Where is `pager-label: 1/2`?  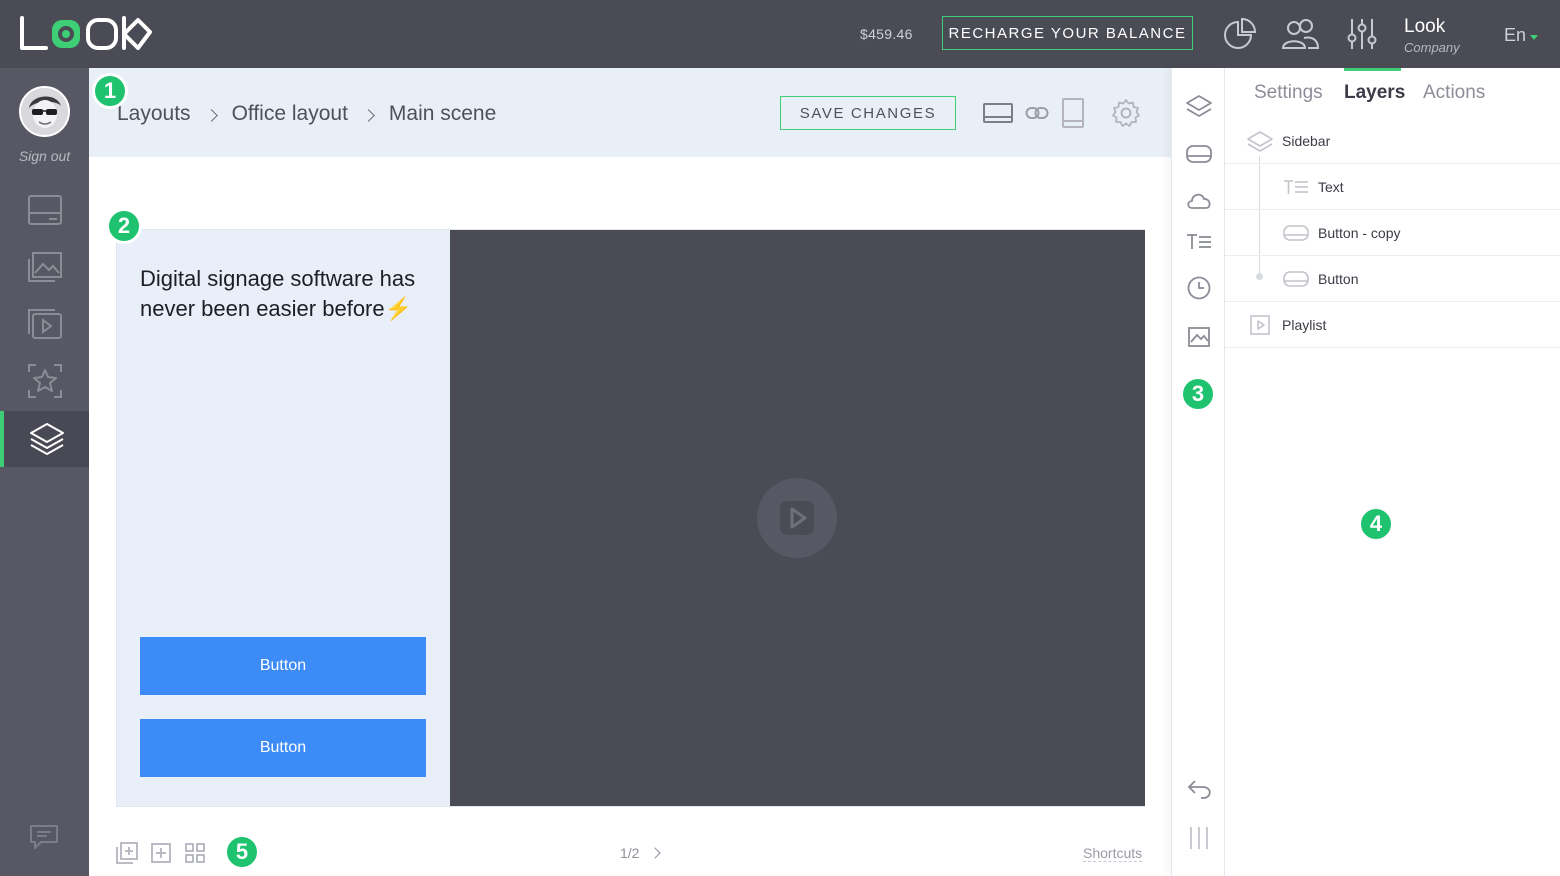
pager-label: 1/2 is located at coordinates (630, 853).